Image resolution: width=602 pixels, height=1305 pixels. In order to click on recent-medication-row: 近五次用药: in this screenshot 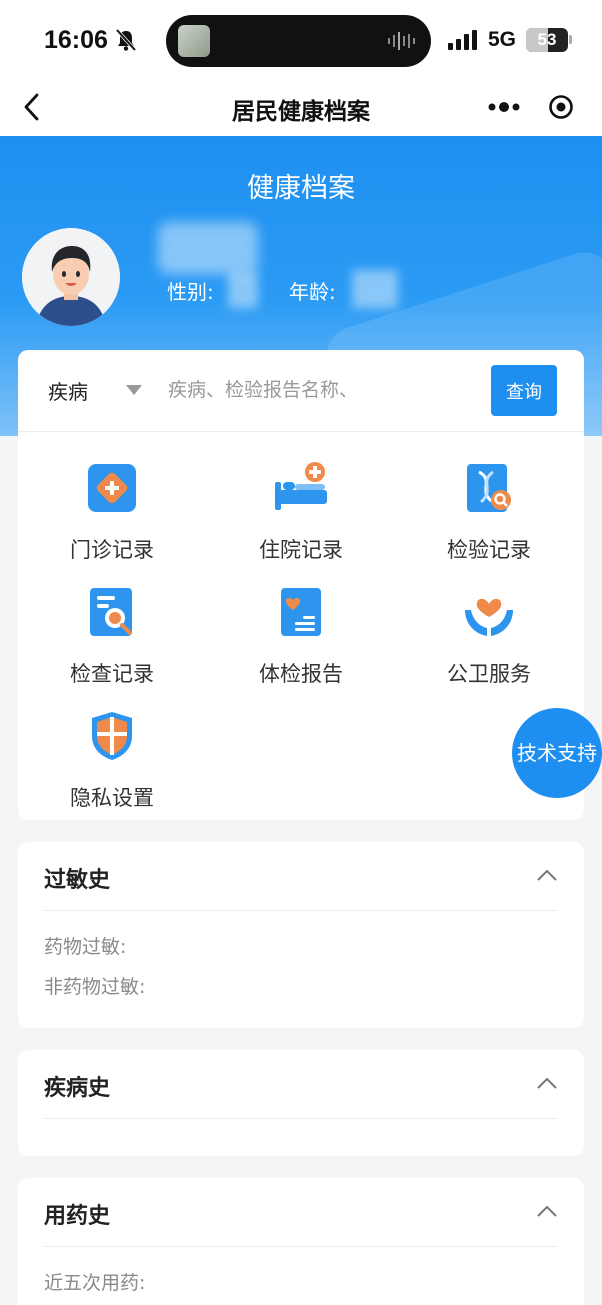, I will do `click(95, 1283)`.